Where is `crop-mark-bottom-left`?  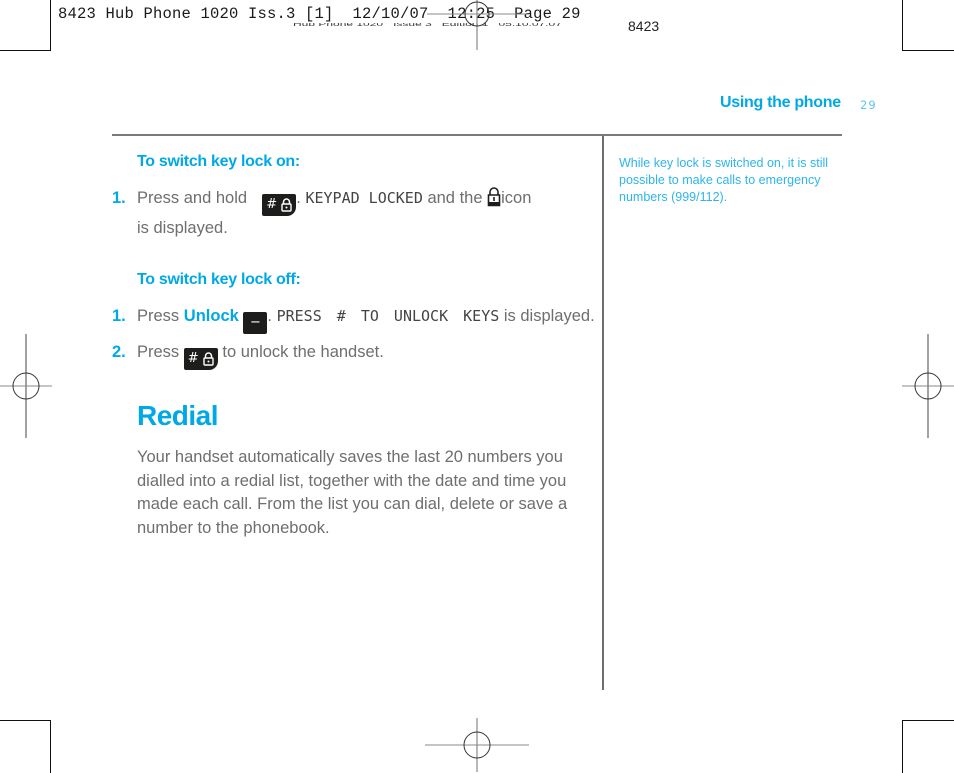 crop-mark-bottom-left is located at coordinates (25, 746).